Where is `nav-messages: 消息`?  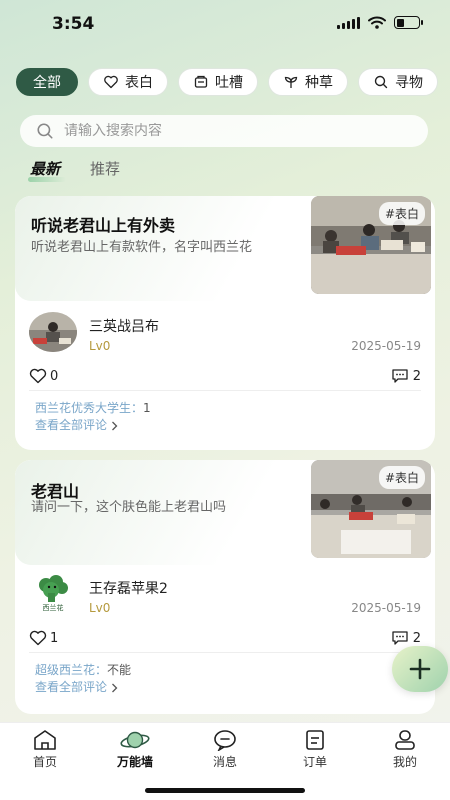
nav-messages: 消息 is located at coordinates (225, 749).